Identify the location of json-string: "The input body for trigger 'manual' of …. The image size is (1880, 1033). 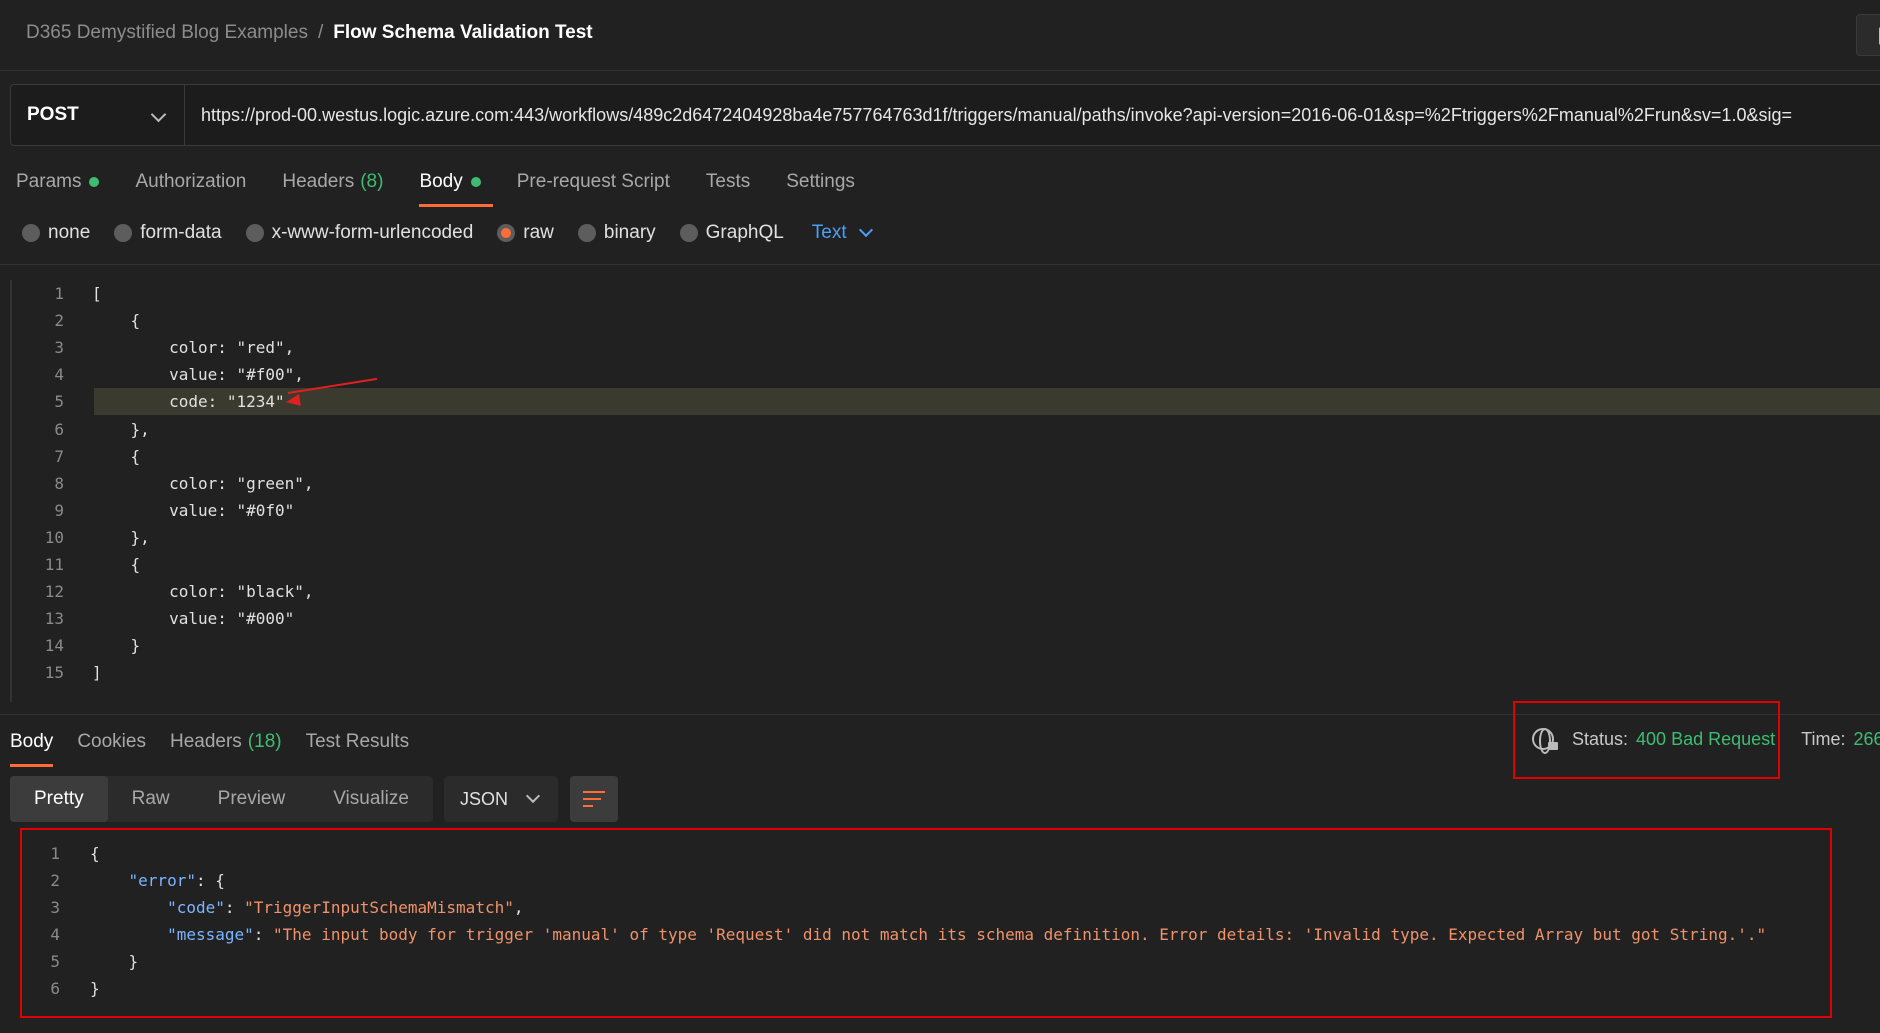
(1020, 934).